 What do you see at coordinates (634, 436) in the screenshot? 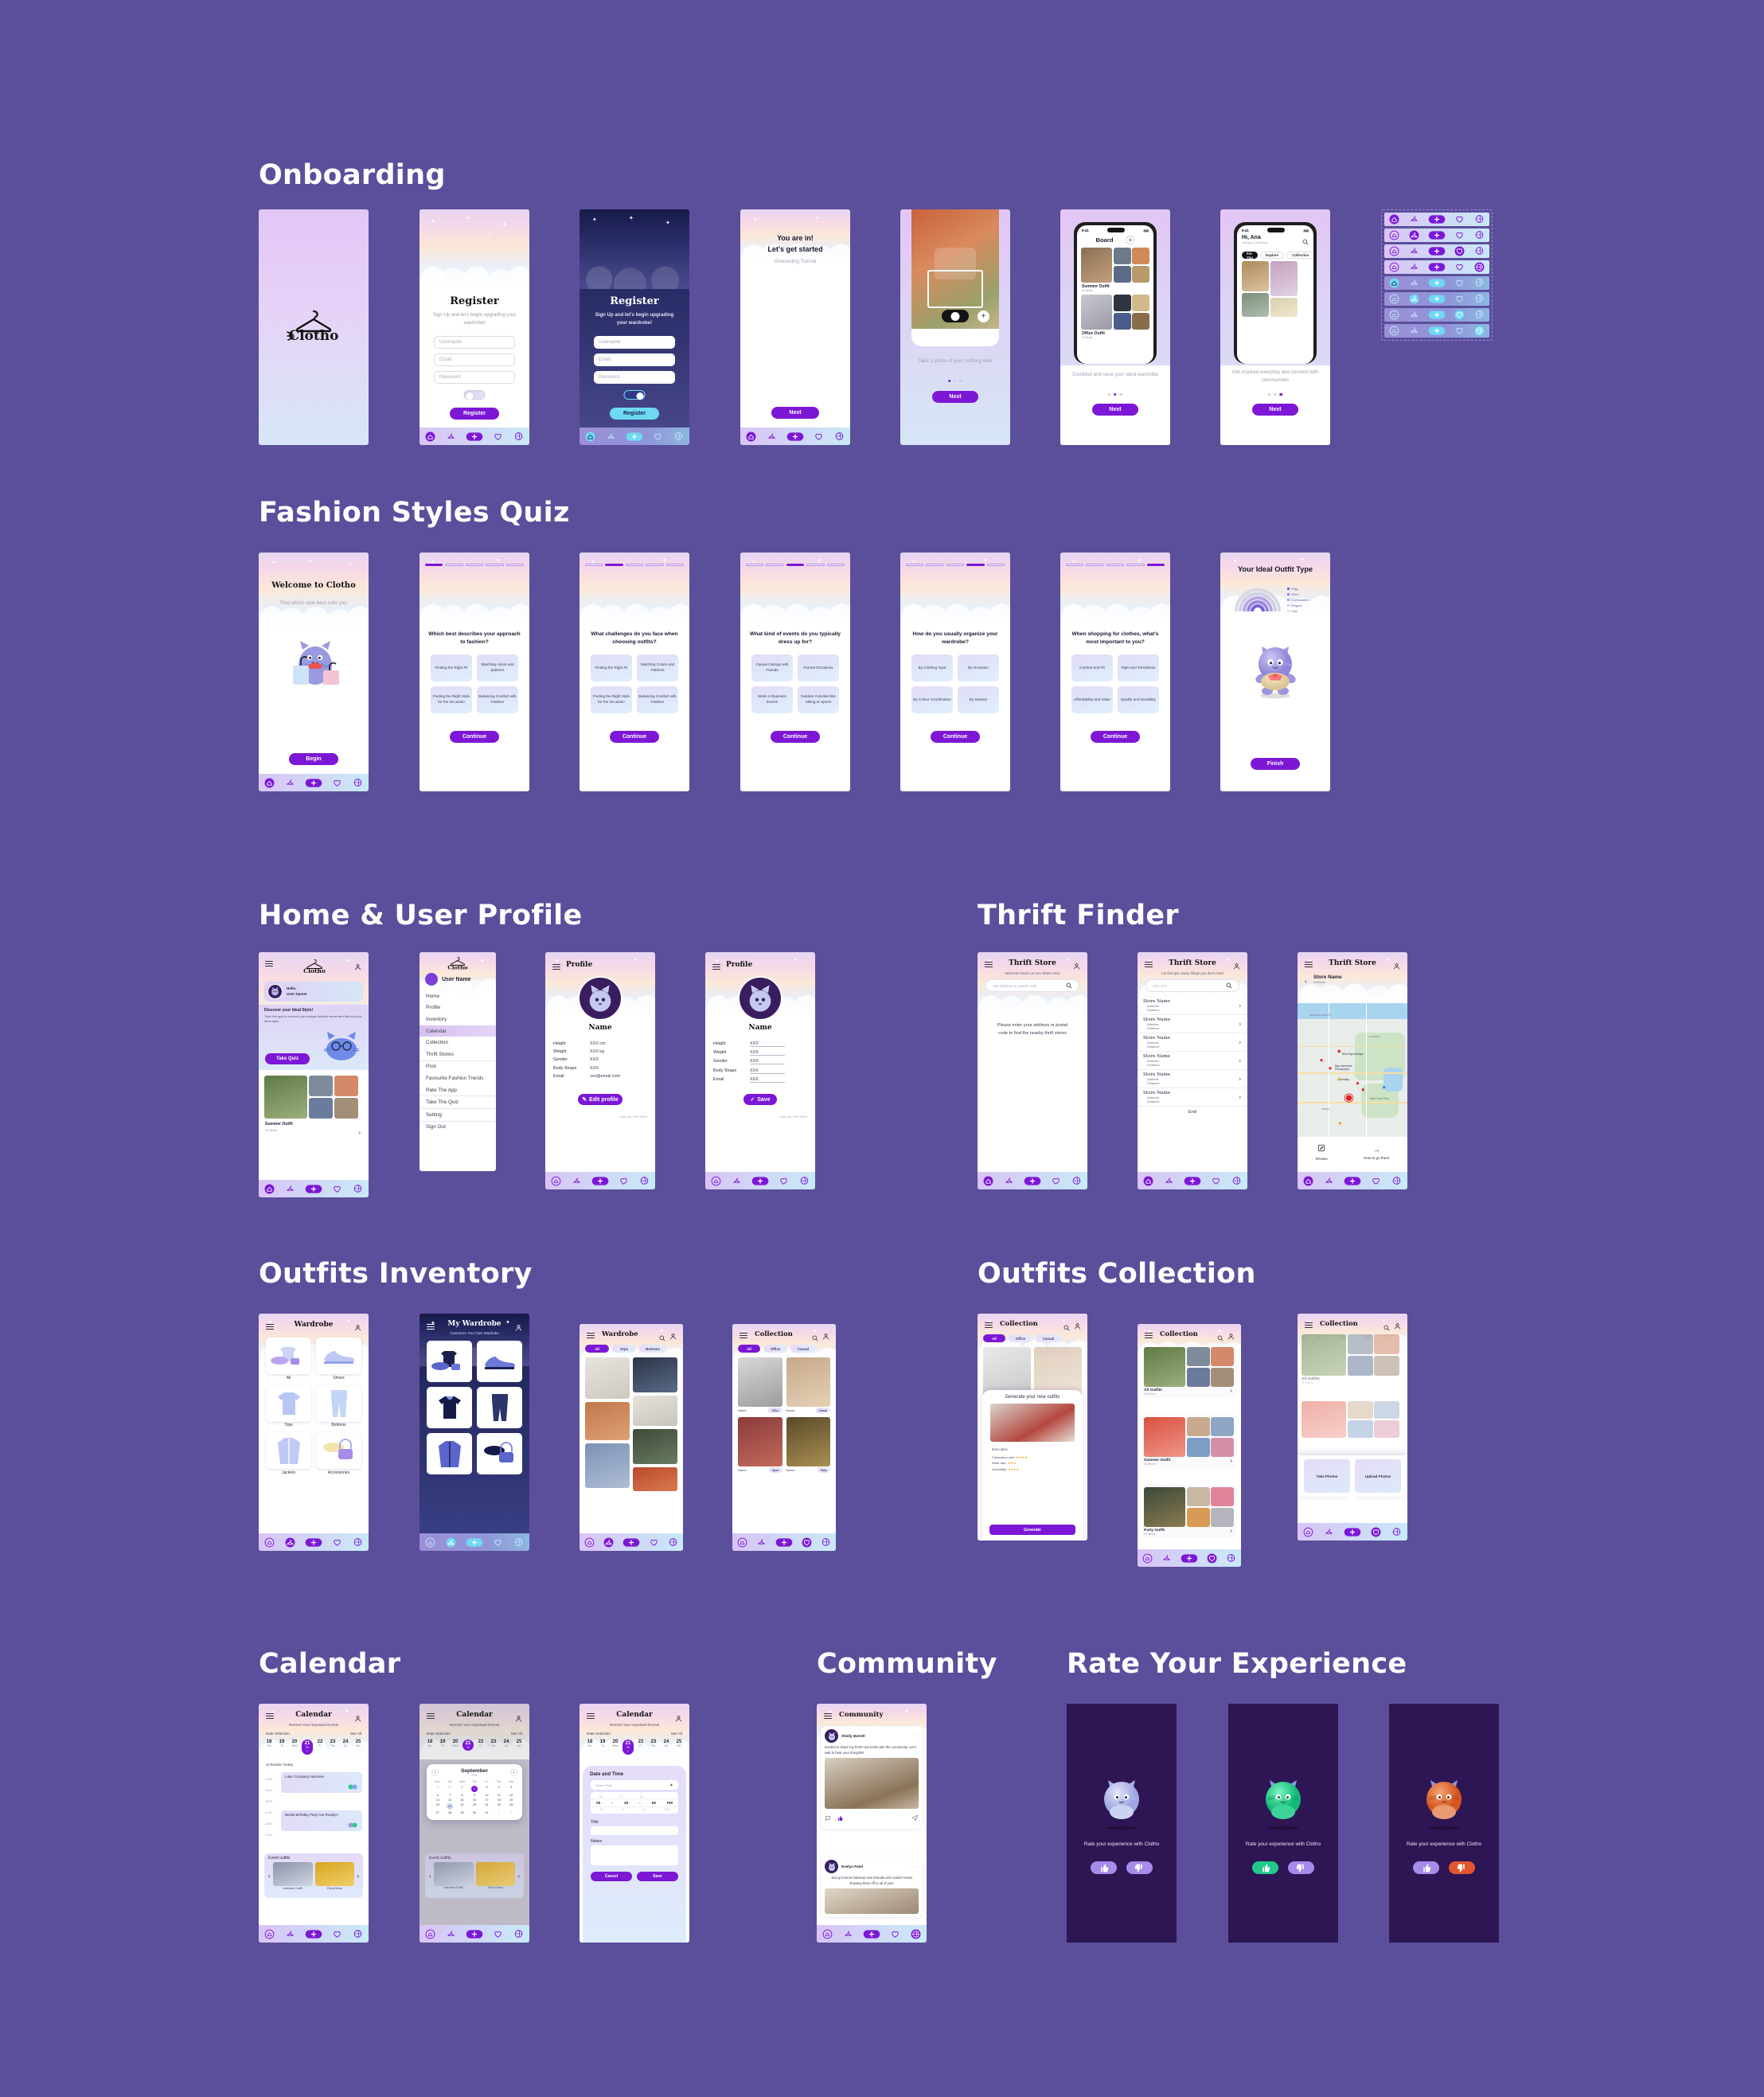
I see `bottom-nav-dark` at bounding box center [634, 436].